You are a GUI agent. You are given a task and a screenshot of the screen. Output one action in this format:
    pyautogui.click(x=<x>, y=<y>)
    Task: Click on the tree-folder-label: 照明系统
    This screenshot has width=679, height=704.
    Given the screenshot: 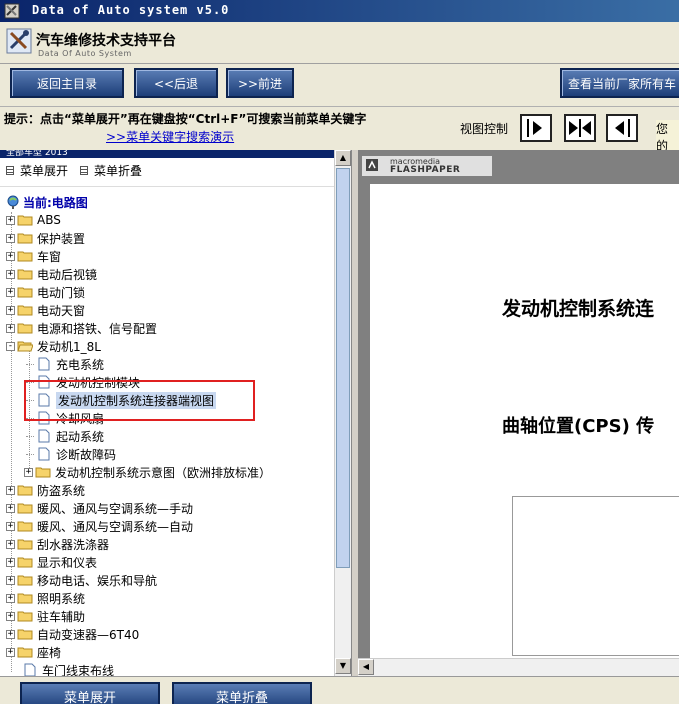 What is the action you would take?
    pyautogui.click(x=61, y=598)
    